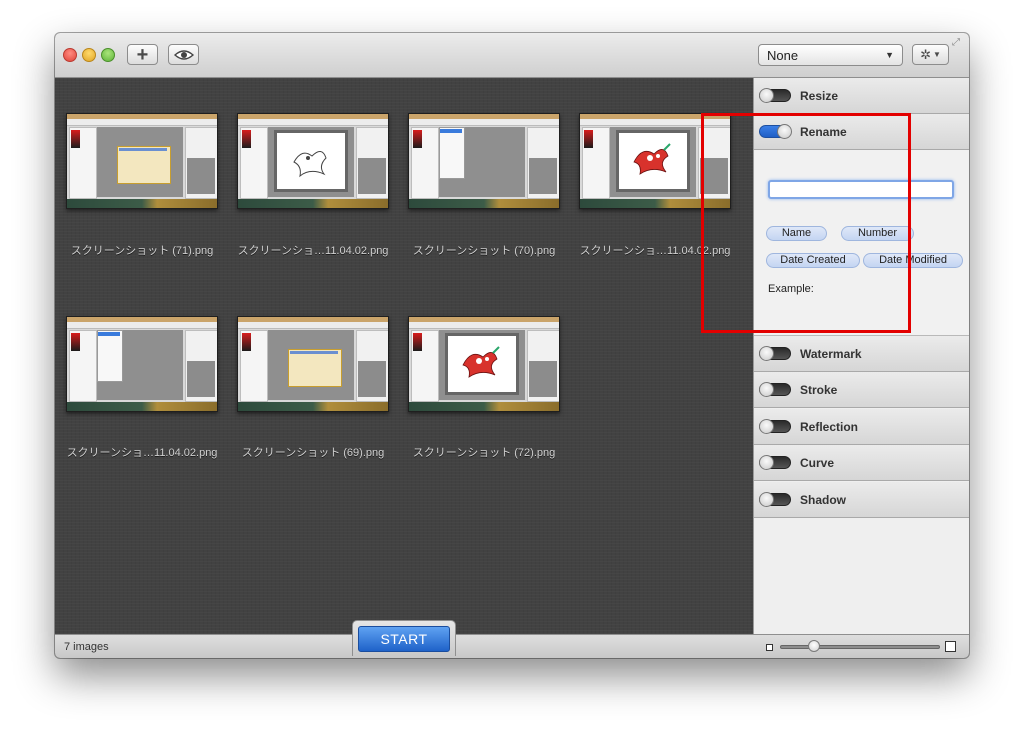 Image resolution: width=1024 pixels, height=735 pixels. I want to click on reflection-toggle, so click(775, 426).